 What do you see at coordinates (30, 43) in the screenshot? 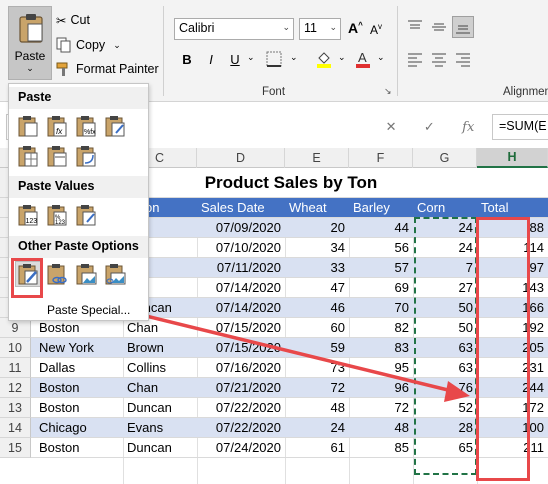
I see `paste-button: Paste ⌄` at bounding box center [30, 43].